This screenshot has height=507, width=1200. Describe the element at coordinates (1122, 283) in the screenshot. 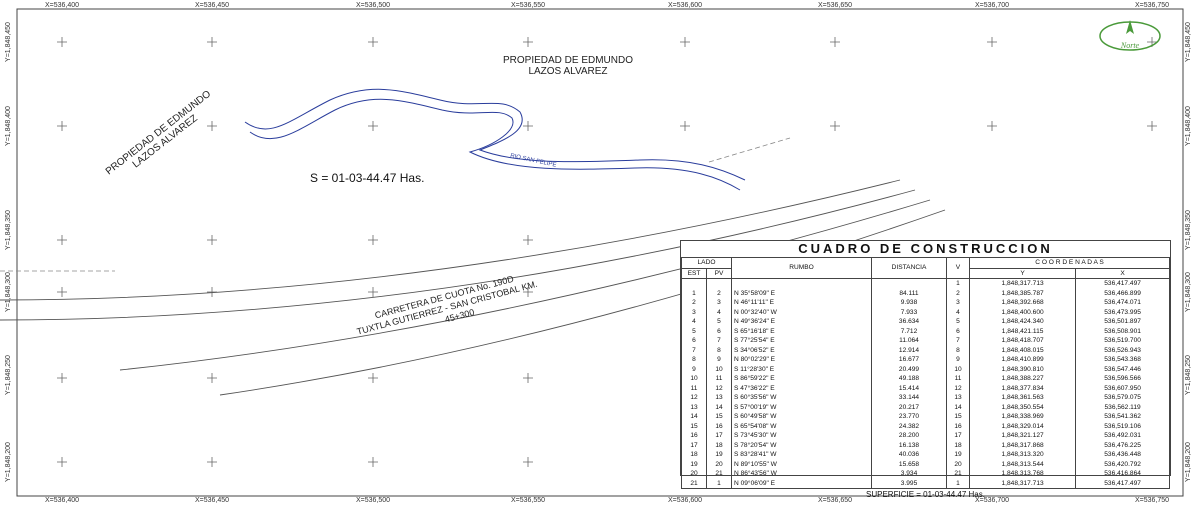

I see `cell-x: 536,417.497` at that location.